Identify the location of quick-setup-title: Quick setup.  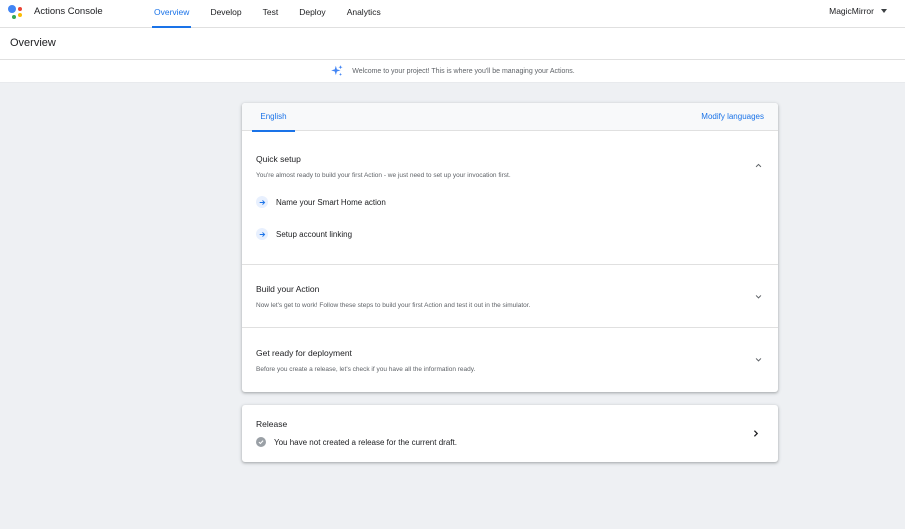
(278, 159).